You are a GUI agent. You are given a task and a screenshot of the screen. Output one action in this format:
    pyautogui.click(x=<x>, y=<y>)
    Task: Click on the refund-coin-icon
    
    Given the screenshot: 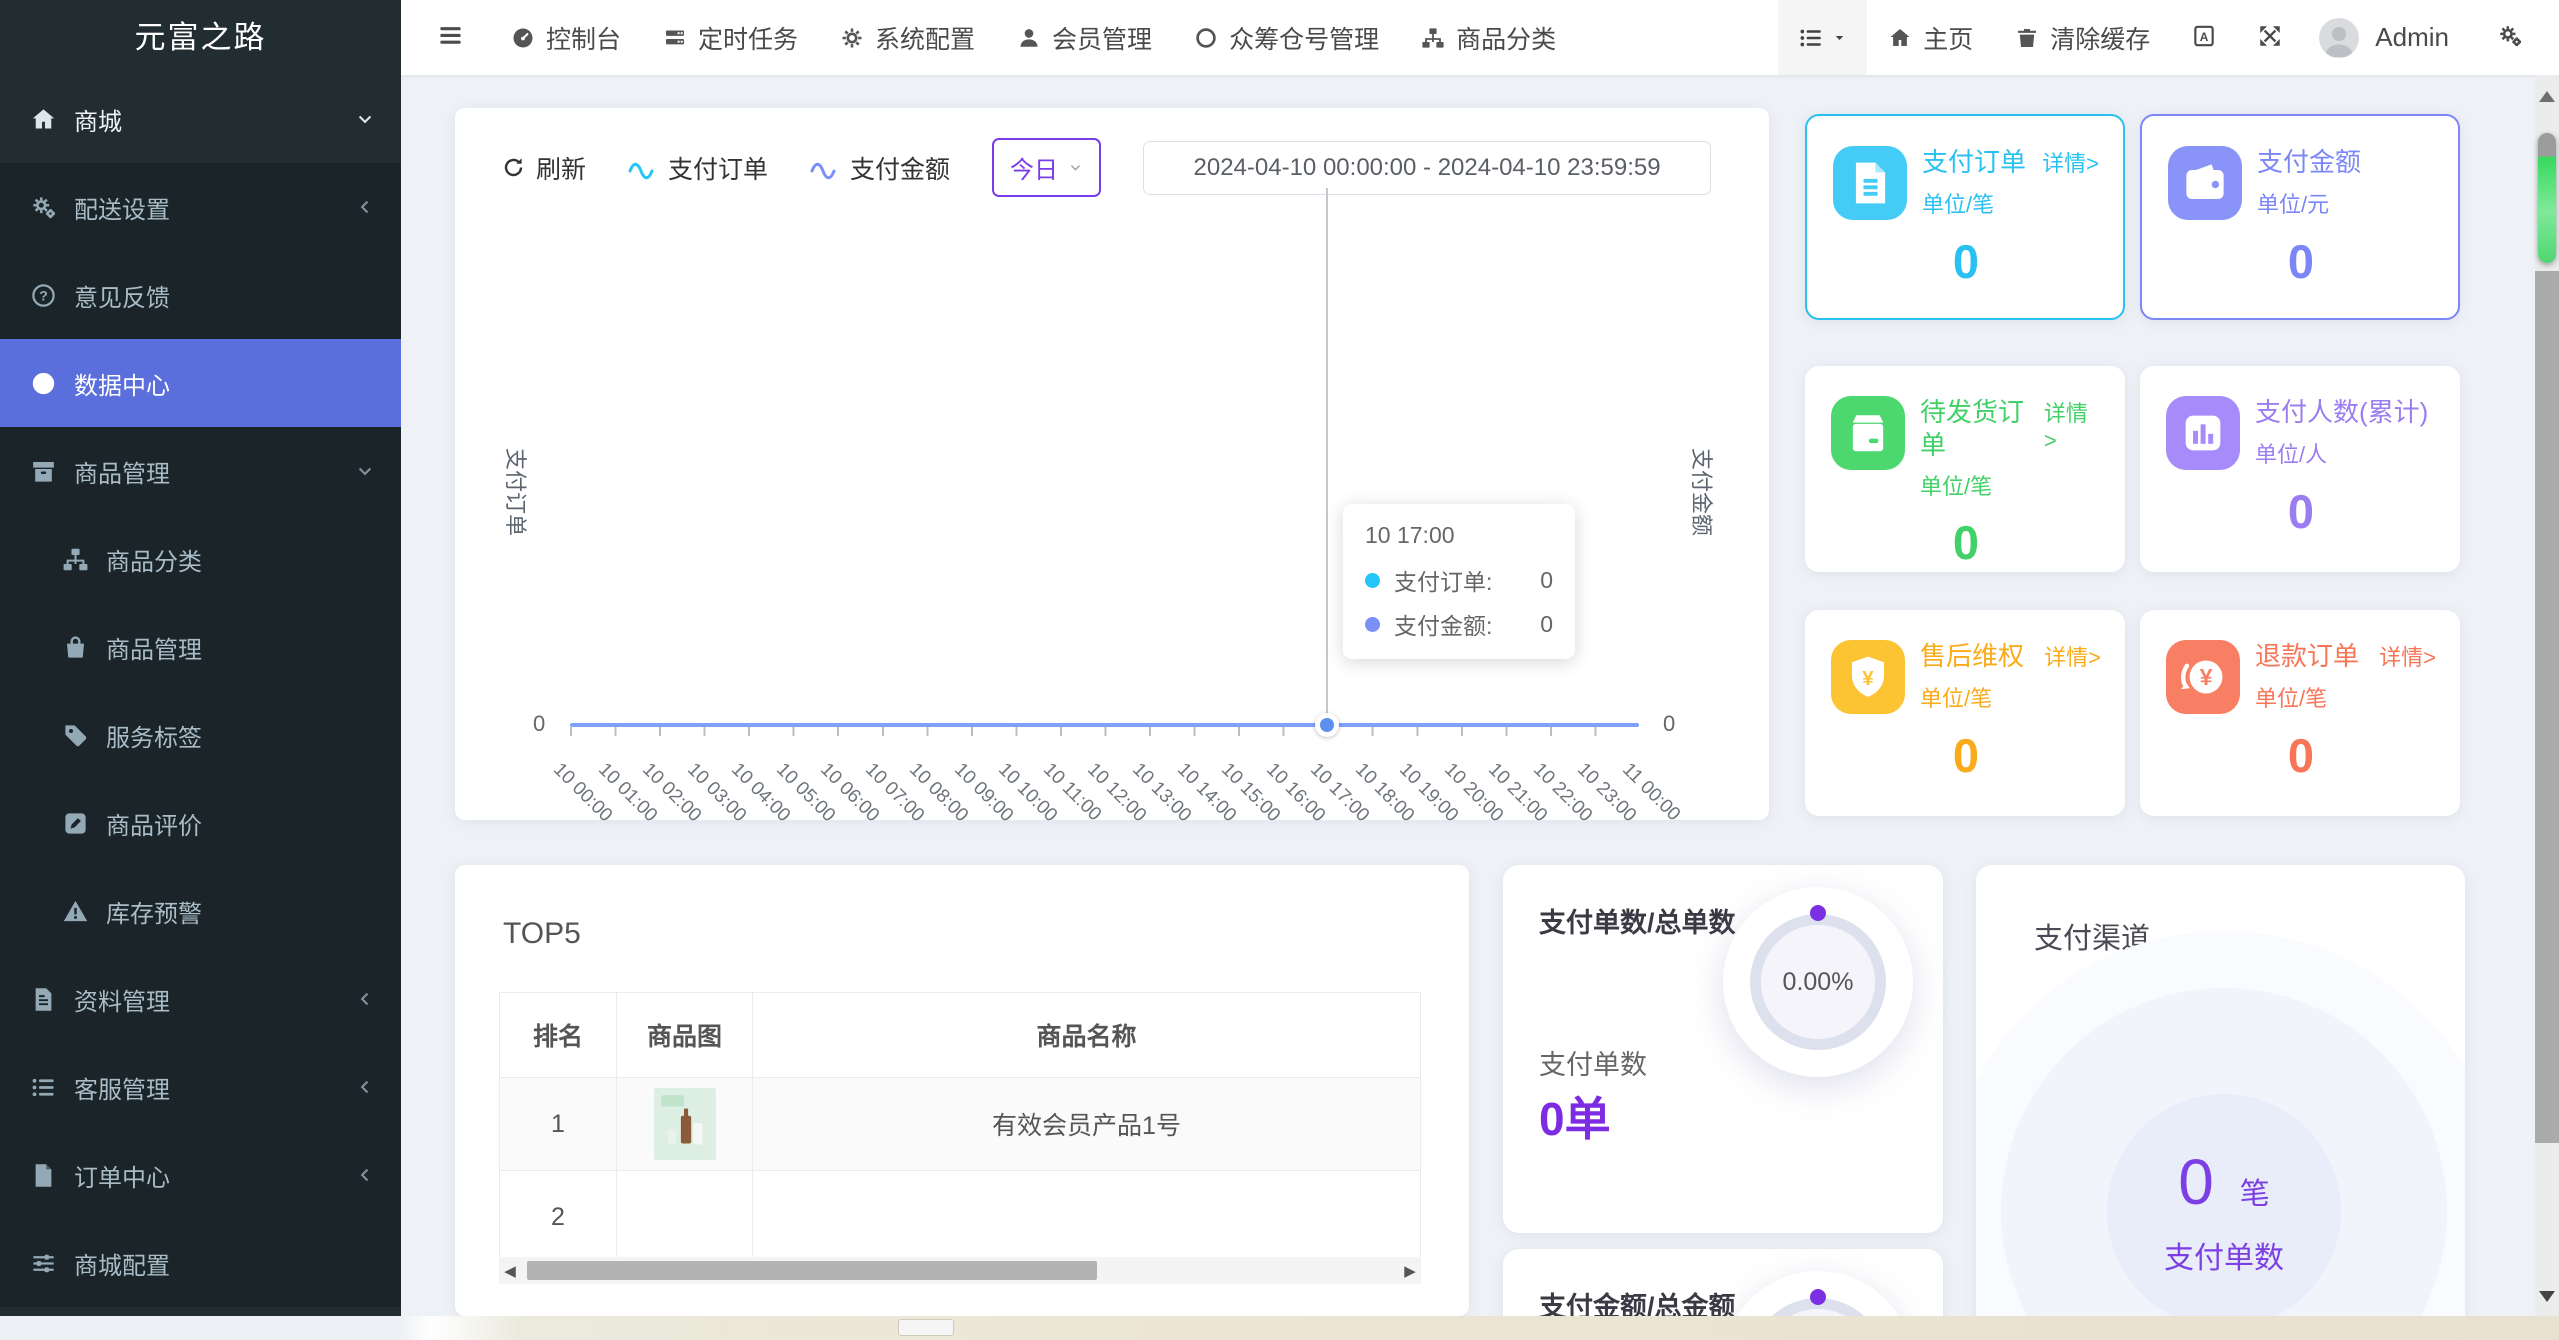 What is the action you would take?
    pyautogui.click(x=2203, y=677)
    